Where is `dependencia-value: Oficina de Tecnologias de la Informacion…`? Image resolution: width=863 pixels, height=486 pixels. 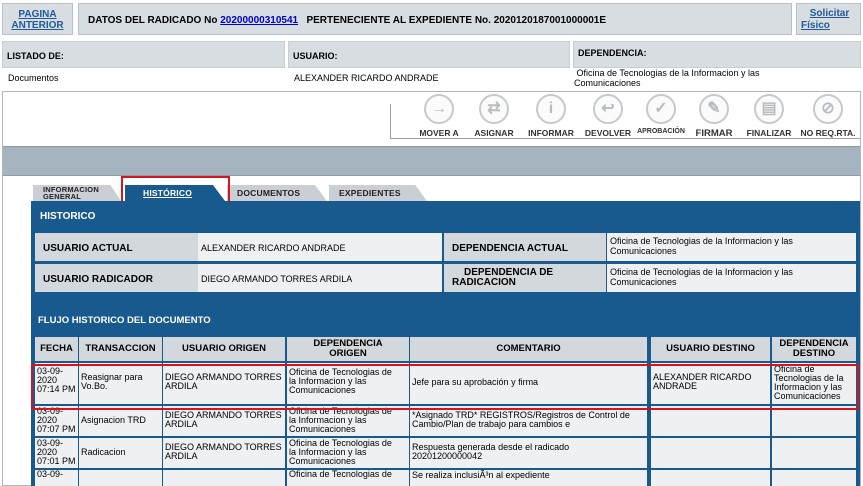 dependencia-value: Oficina de Tecnologias de la Informacion… is located at coordinates (666, 78).